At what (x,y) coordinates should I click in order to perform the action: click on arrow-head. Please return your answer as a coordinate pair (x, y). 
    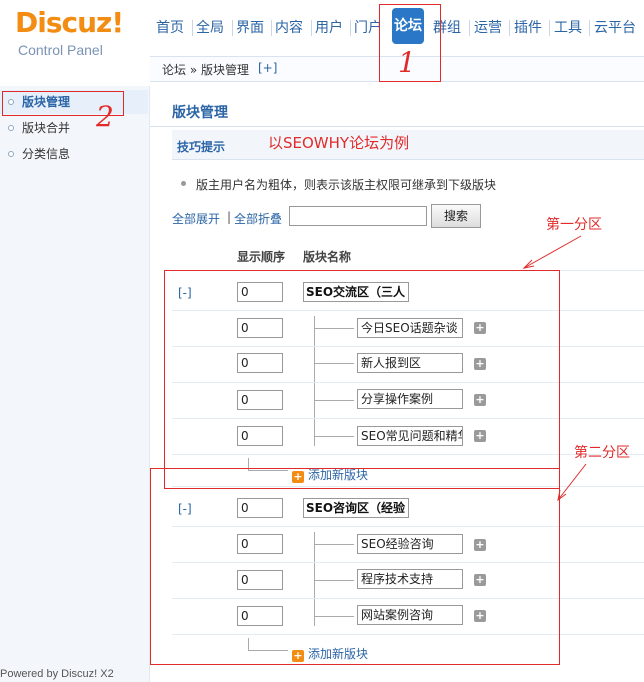
    Looking at the image, I should click on (528, 264).